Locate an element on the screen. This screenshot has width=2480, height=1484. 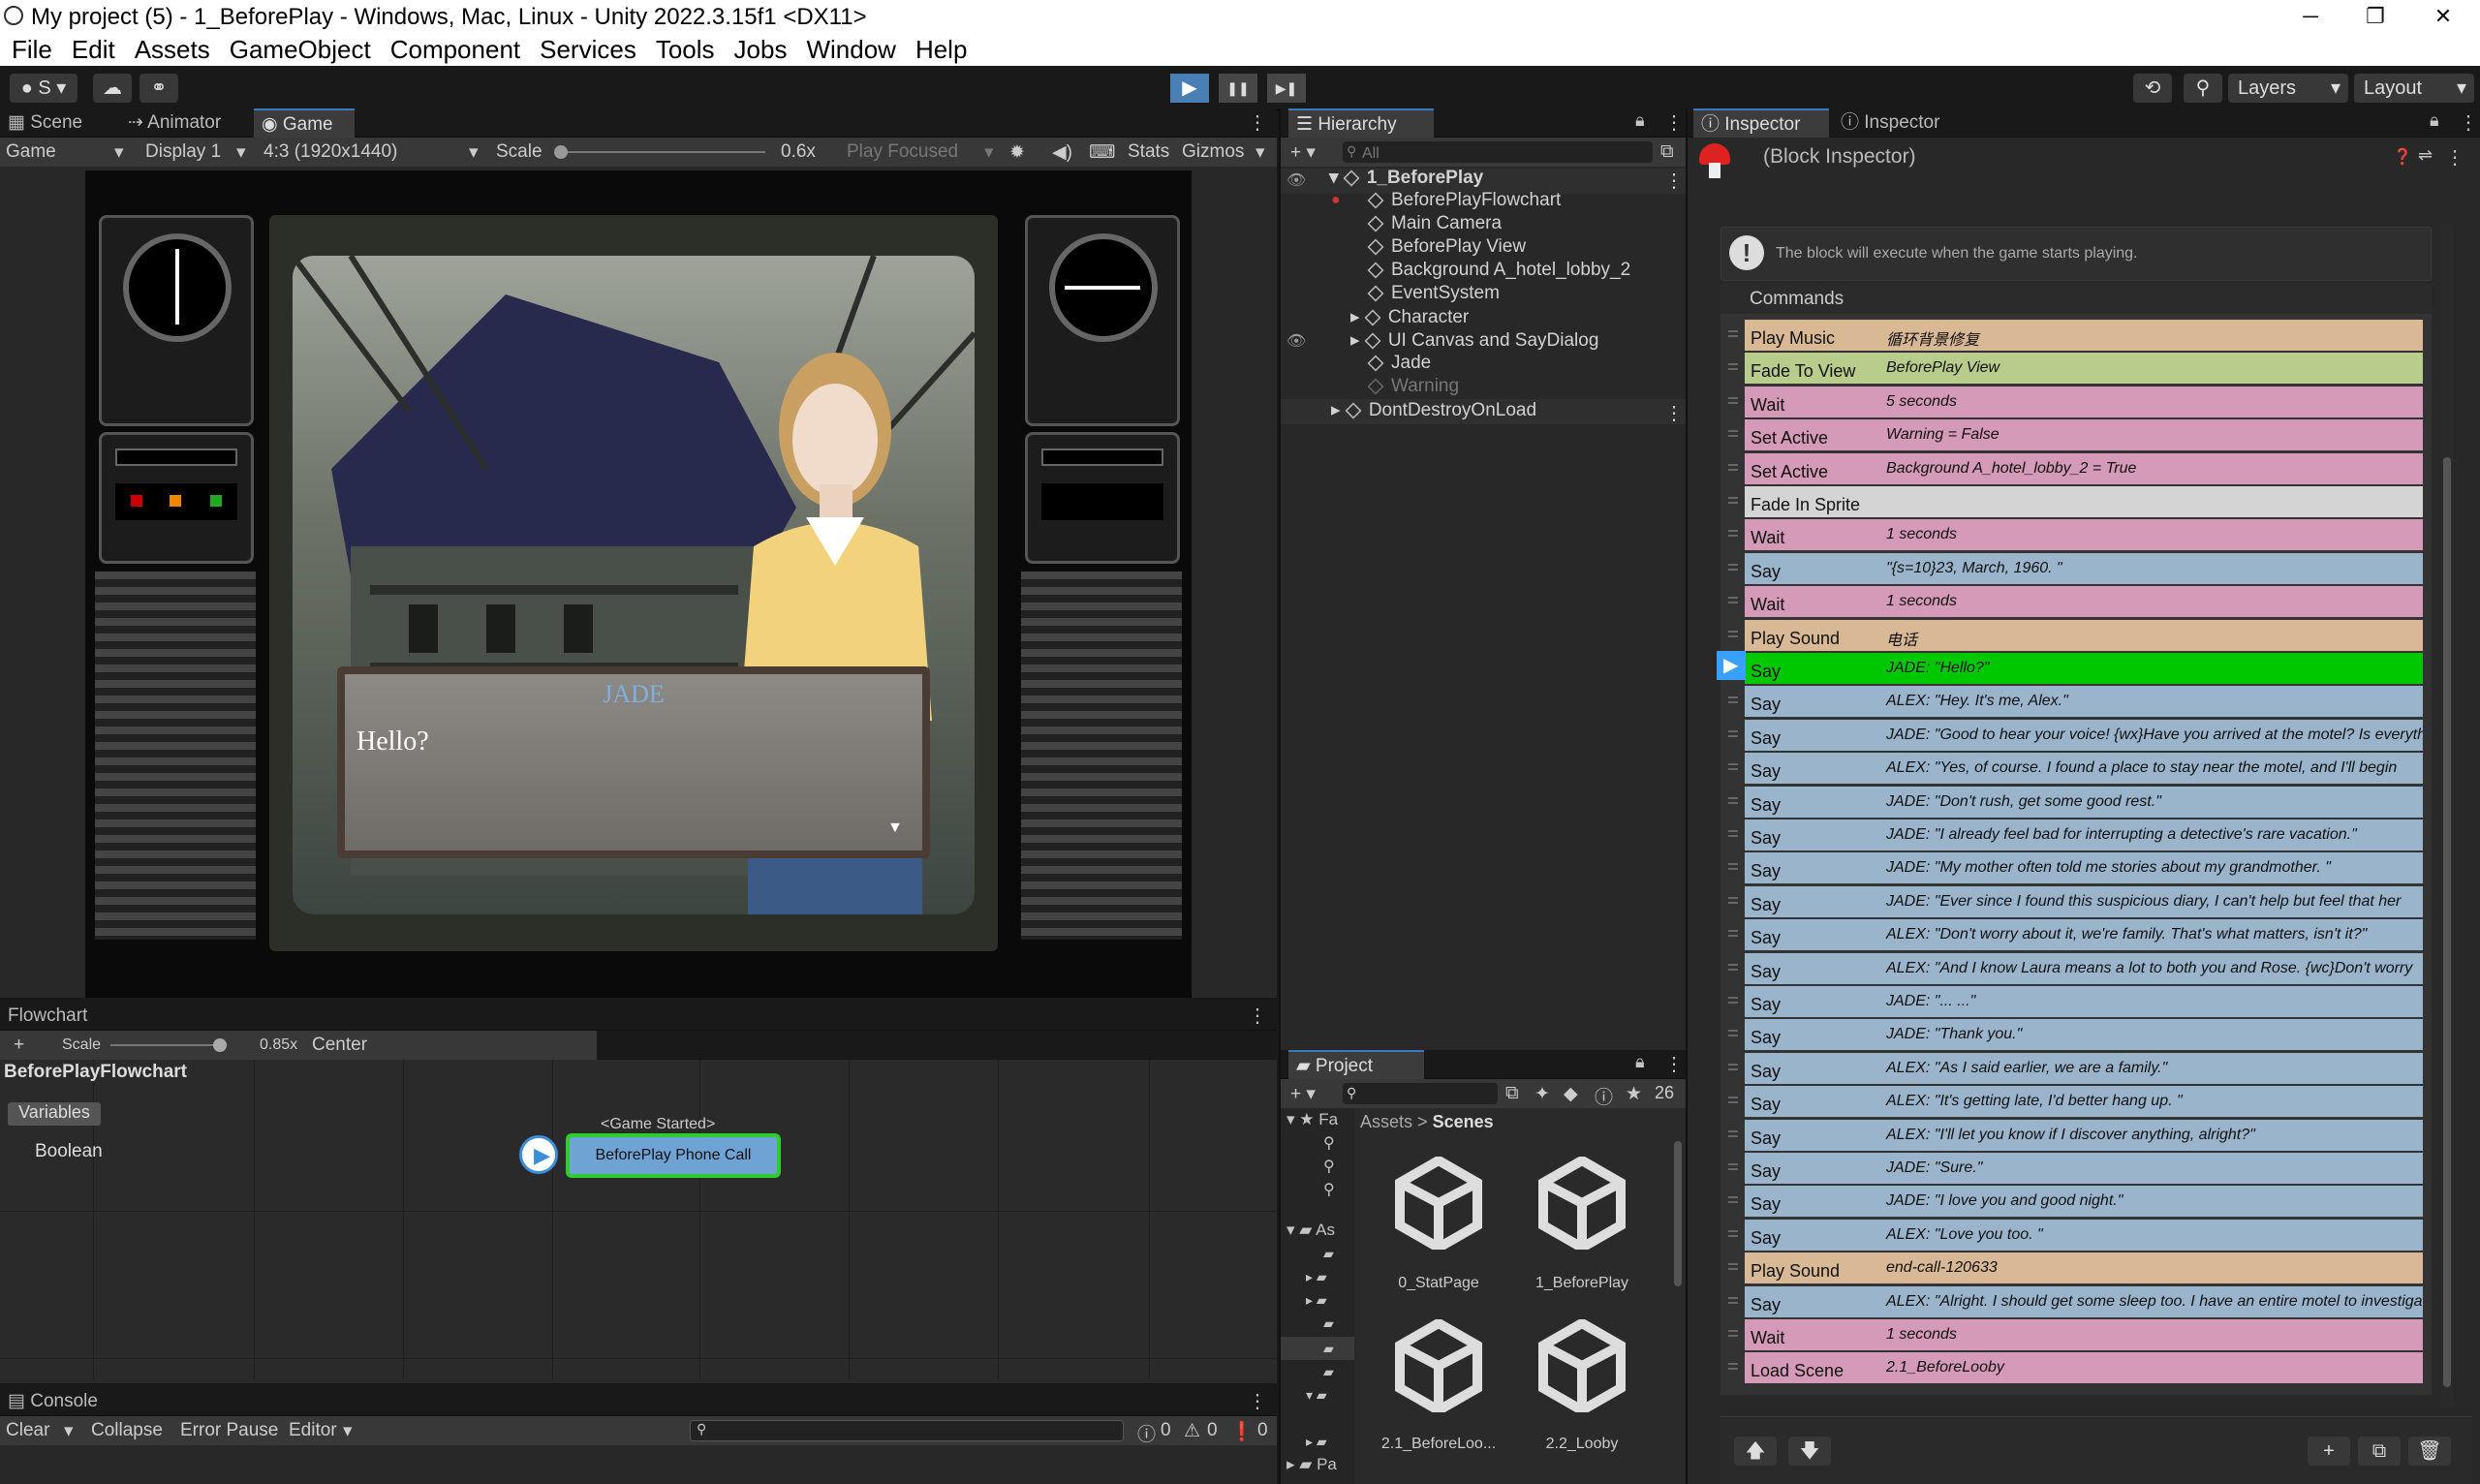
scale-slider is located at coordinates (659, 152).